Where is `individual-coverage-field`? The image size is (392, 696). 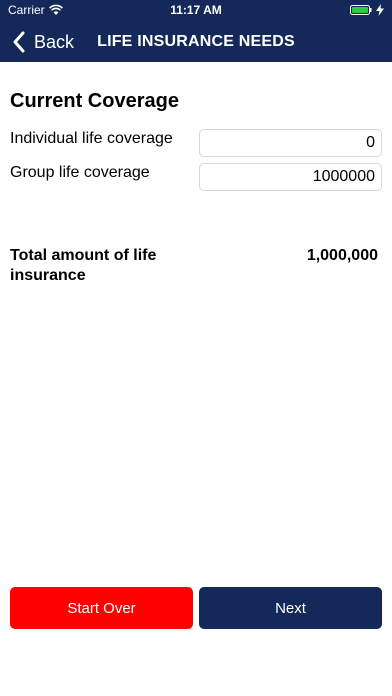 individual-coverage-field is located at coordinates (290, 143).